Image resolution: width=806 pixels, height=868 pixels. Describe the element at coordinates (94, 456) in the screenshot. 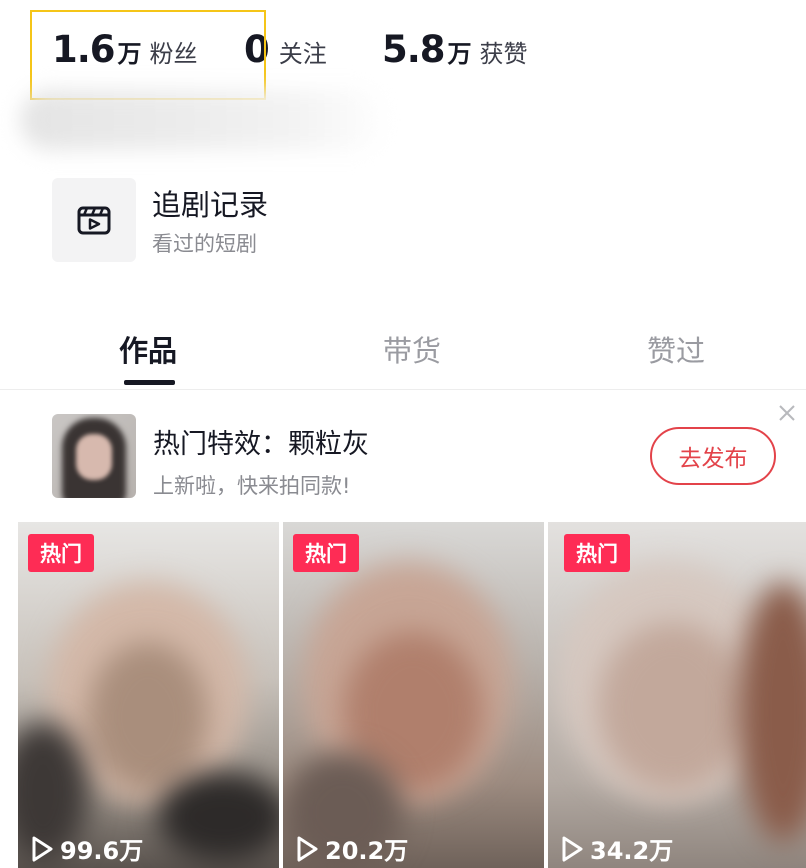

I see `effect-thumbnail` at that location.